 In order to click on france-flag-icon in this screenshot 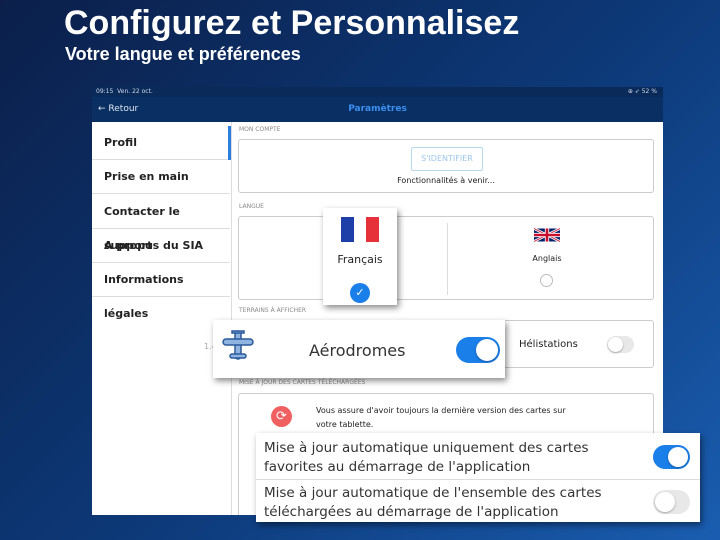, I will do `click(360, 229)`.